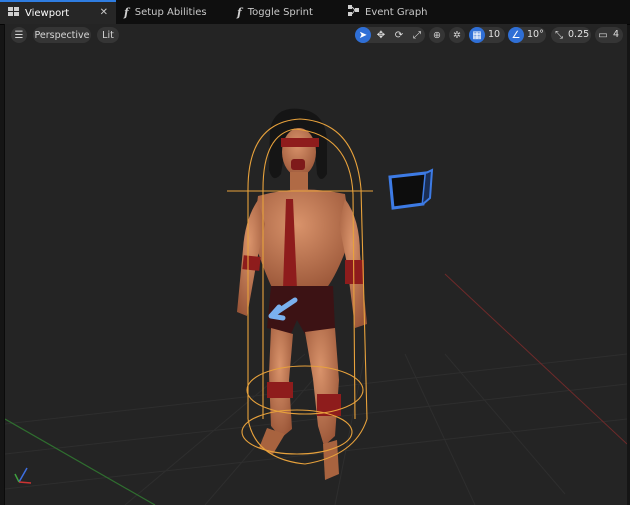  I want to click on camera-speed-value: 4, so click(616, 35).